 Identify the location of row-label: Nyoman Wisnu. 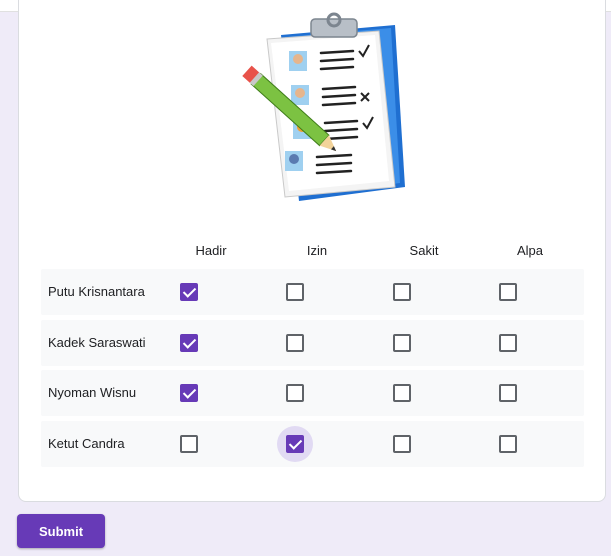
(92, 392).